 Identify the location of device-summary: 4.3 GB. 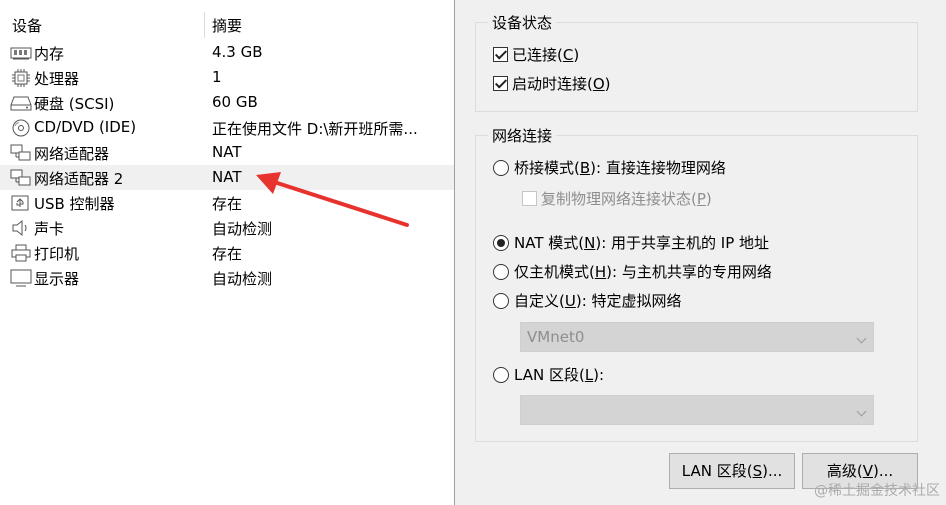
(237, 52).